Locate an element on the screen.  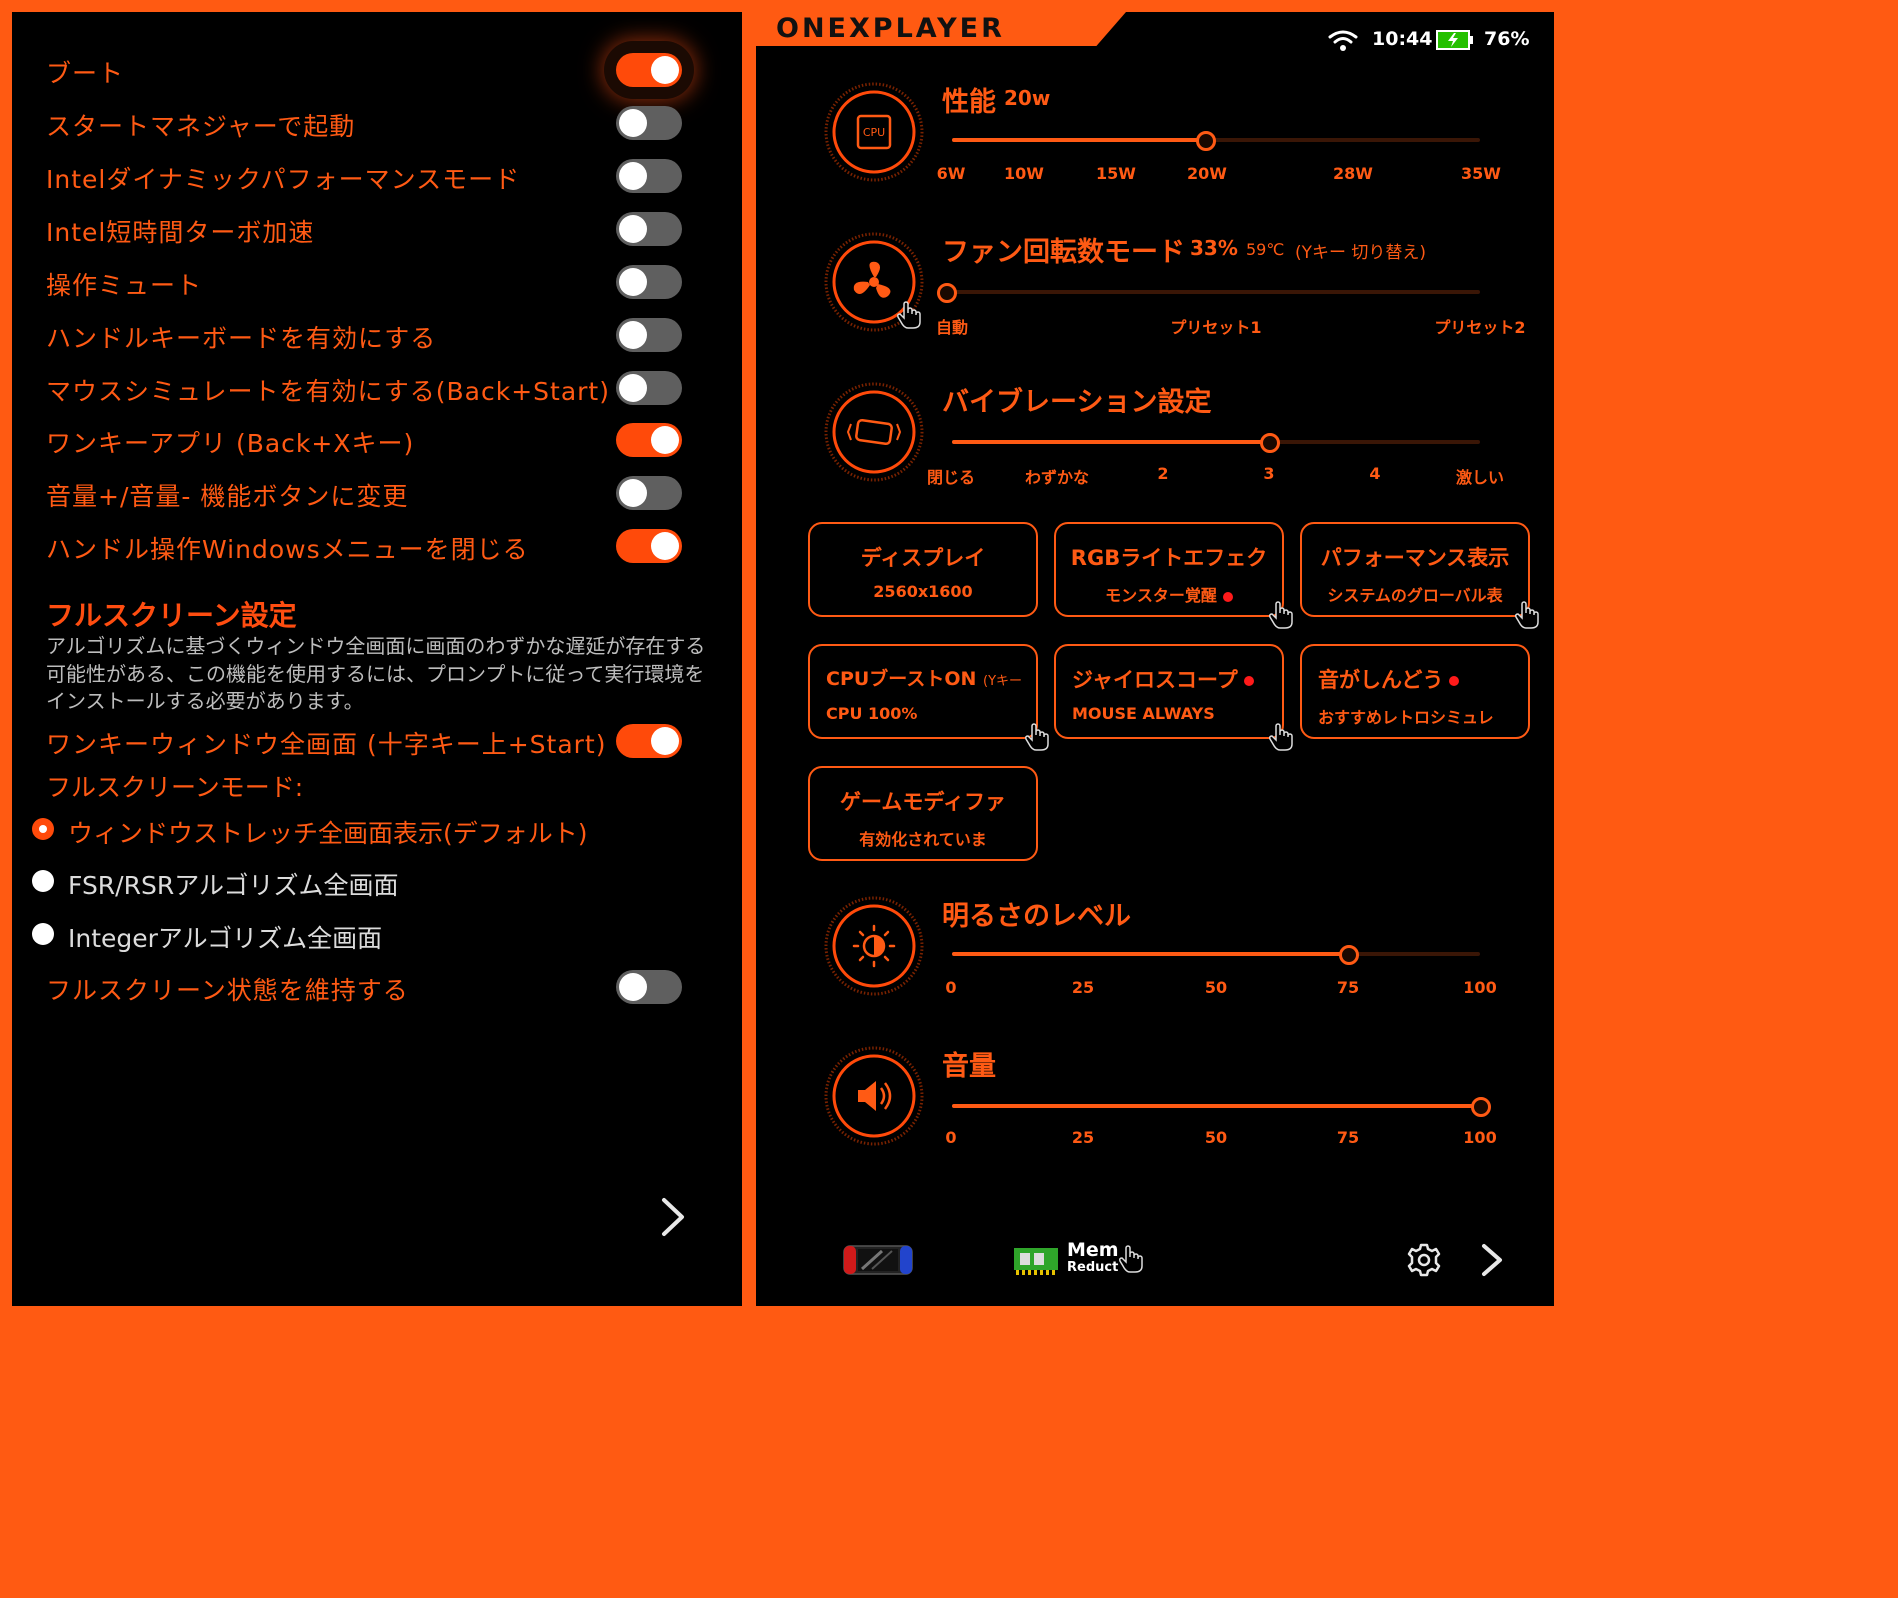
setting-keep-fullscreen: フルスクリーン状態を維持する is located at coordinates (371, 987).